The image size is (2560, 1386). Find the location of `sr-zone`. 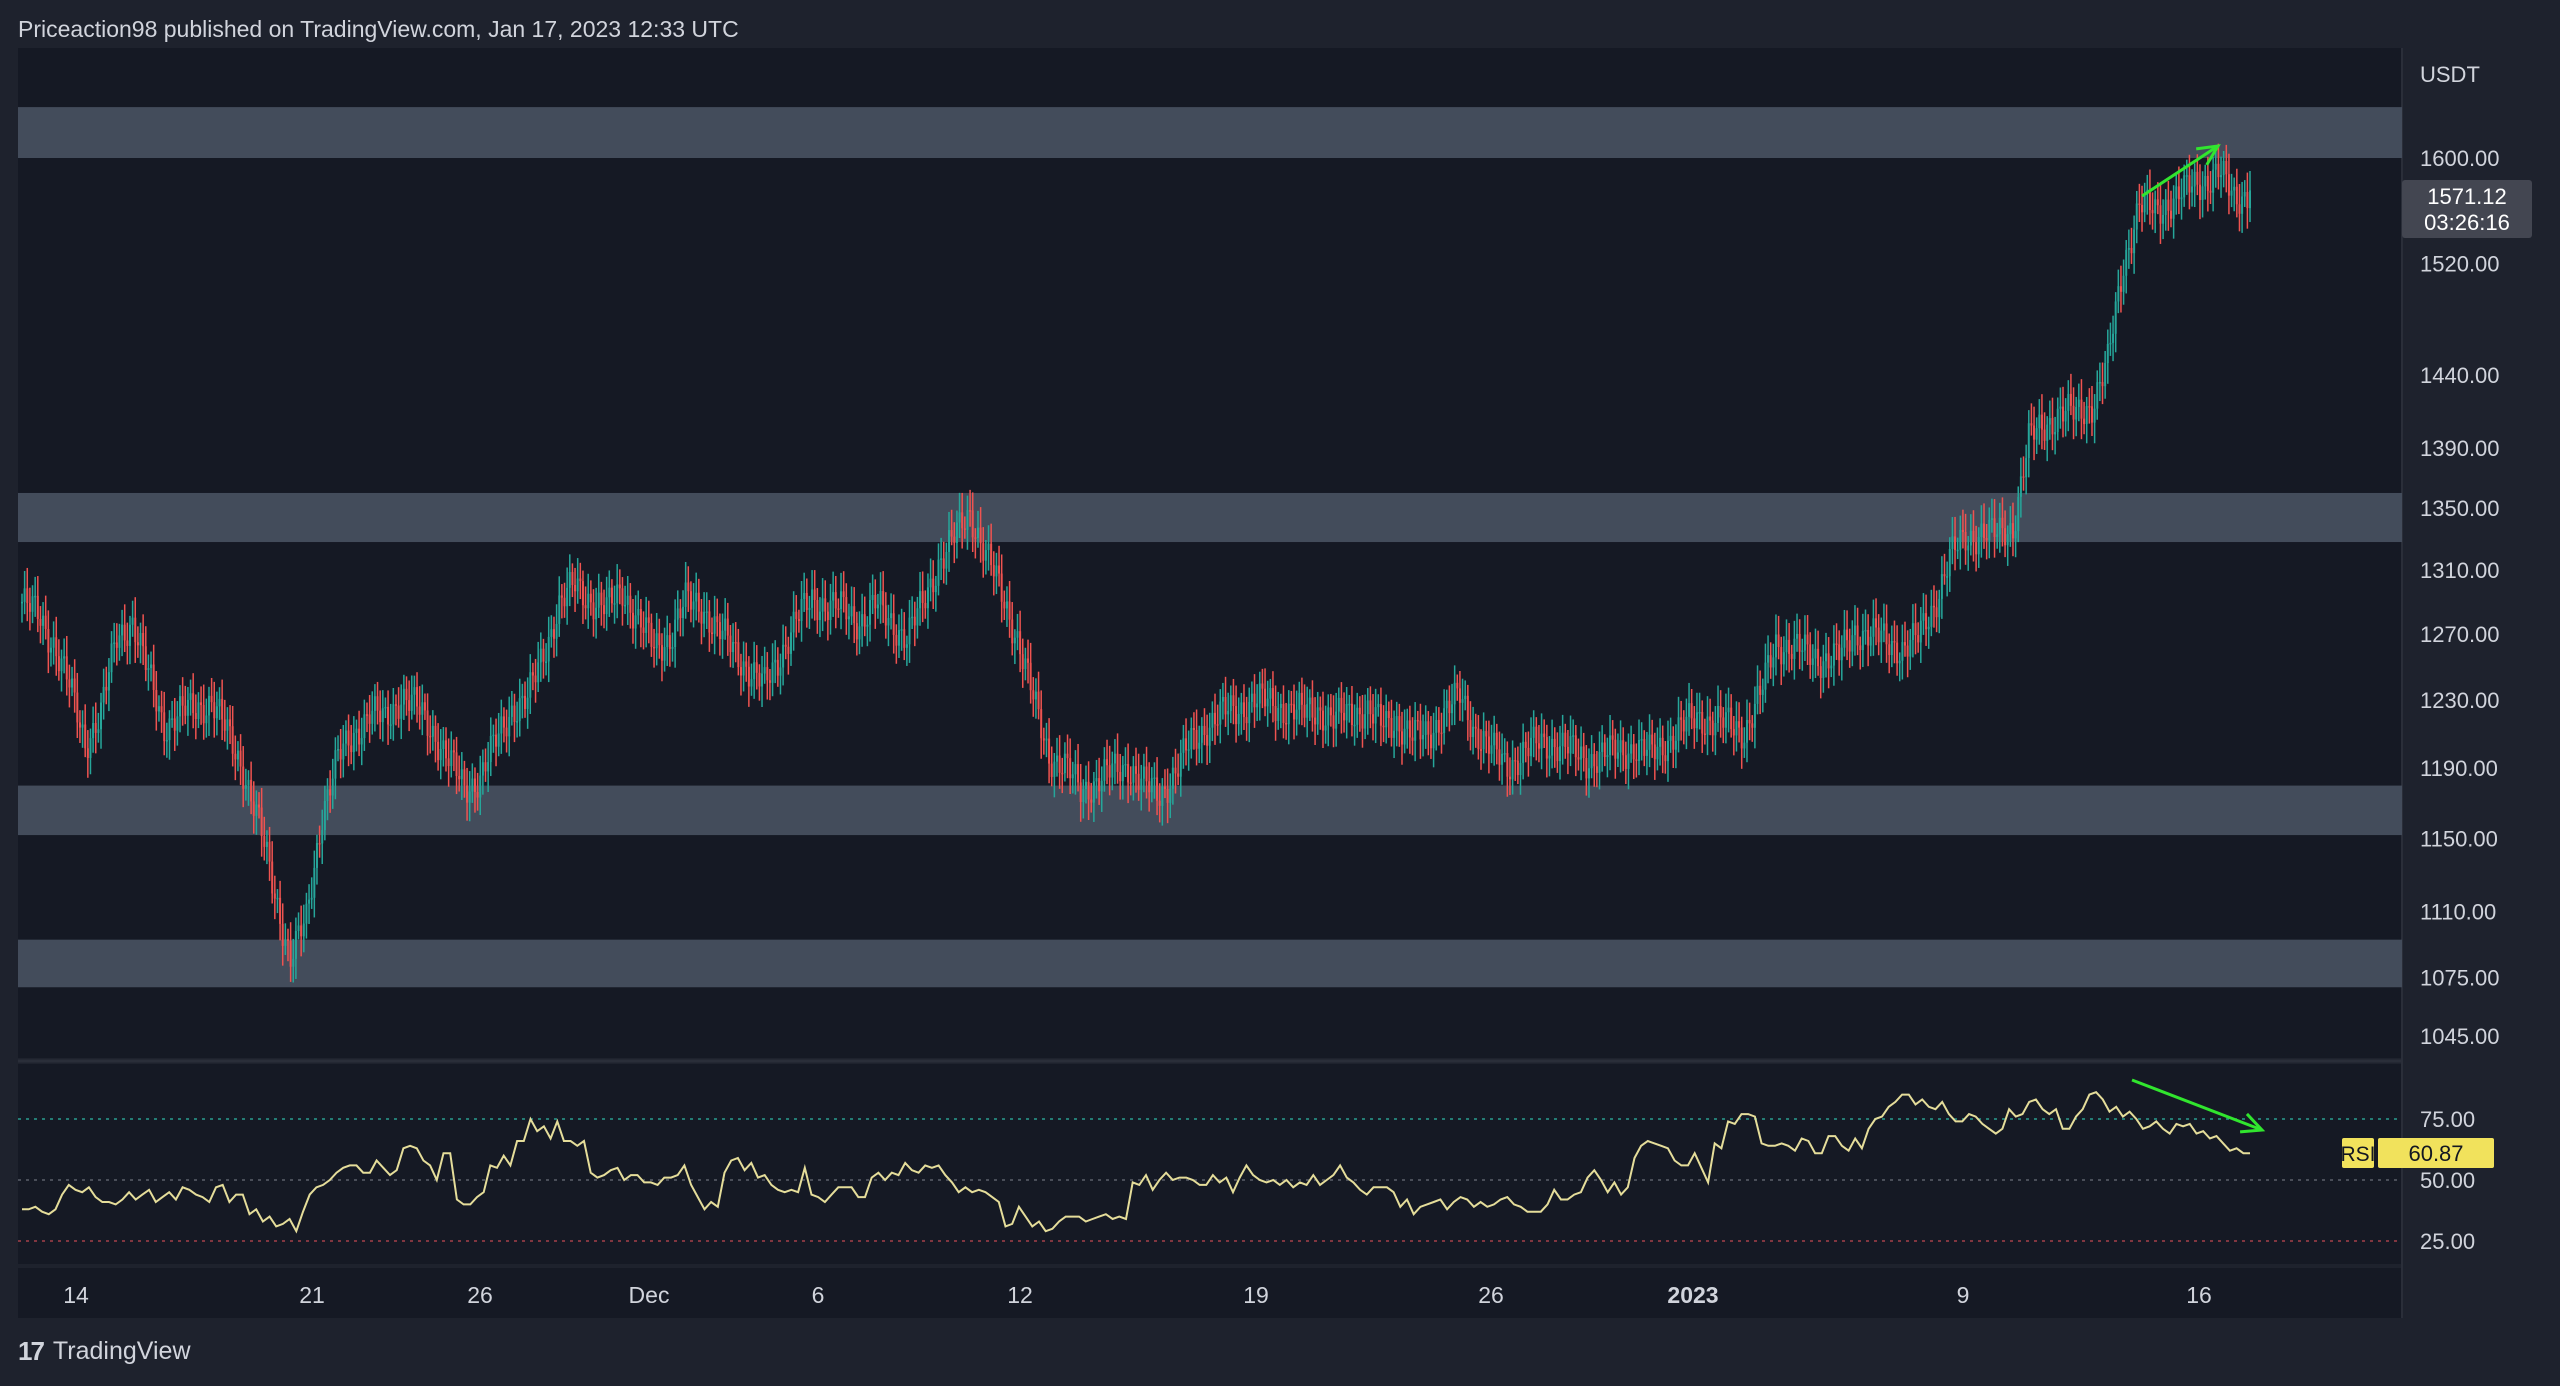

sr-zone is located at coordinates (1210, 810).